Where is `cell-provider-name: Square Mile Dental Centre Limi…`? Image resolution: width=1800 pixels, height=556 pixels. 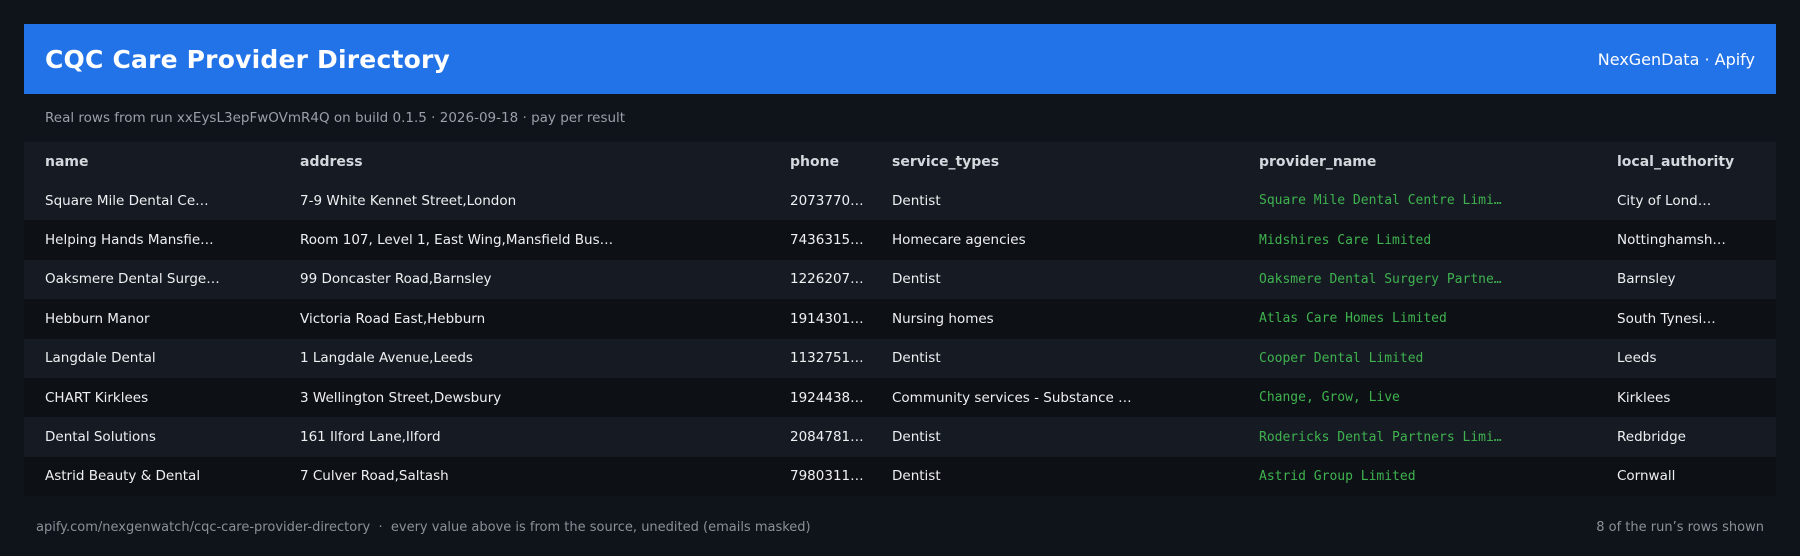
cell-provider-name: Square Mile Dental Centre Limi… is located at coordinates (1380, 201).